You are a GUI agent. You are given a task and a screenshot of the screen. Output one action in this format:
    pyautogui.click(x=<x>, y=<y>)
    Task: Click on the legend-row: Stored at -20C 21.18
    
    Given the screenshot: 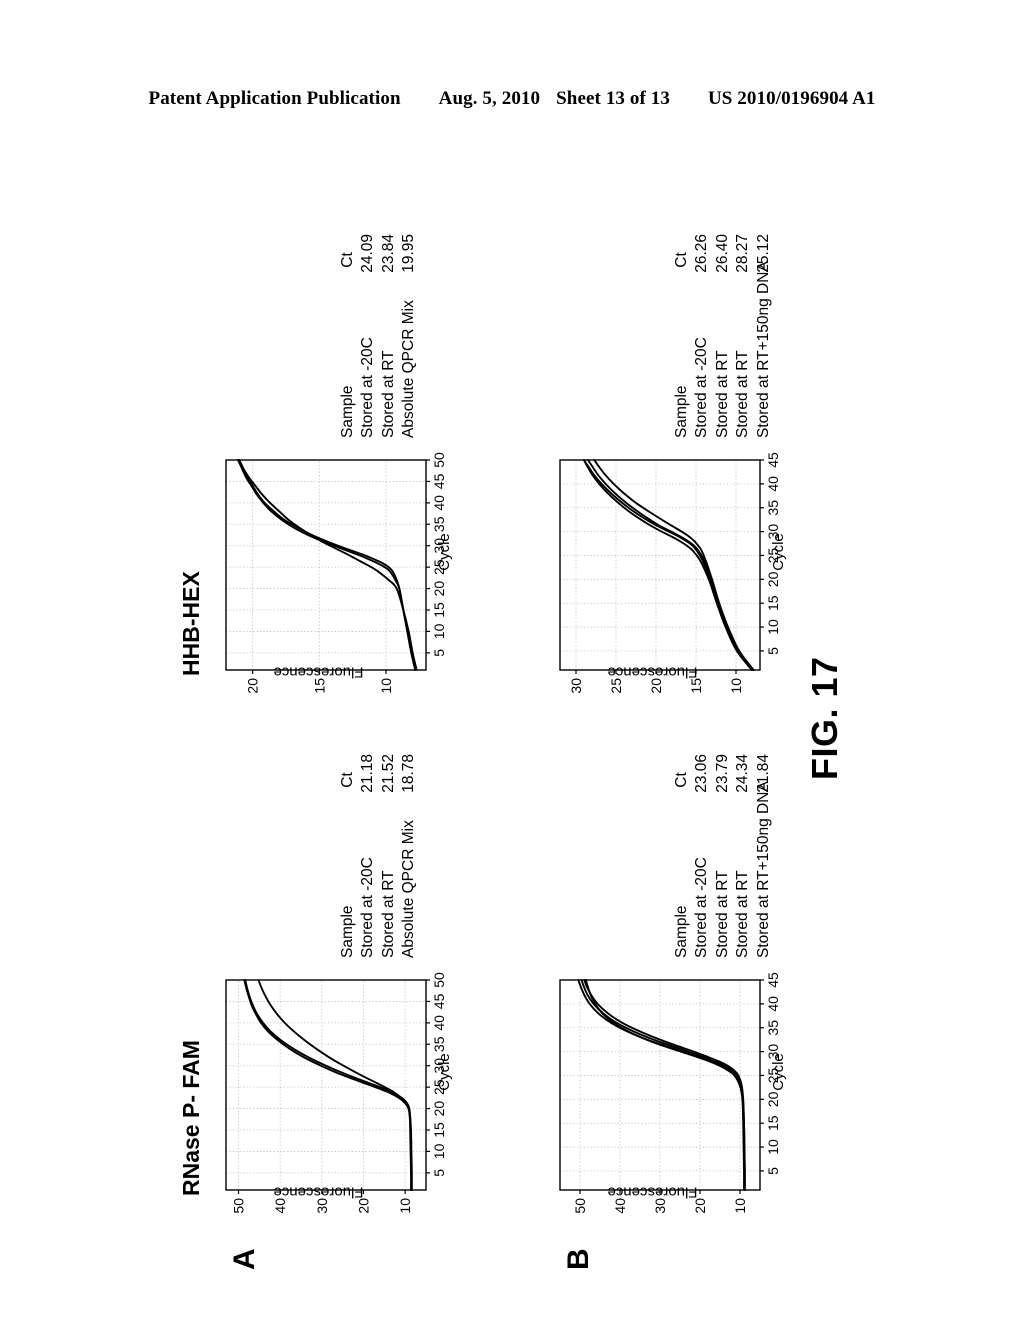 What is the action you would take?
    pyautogui.click(x=368, y=853)
    